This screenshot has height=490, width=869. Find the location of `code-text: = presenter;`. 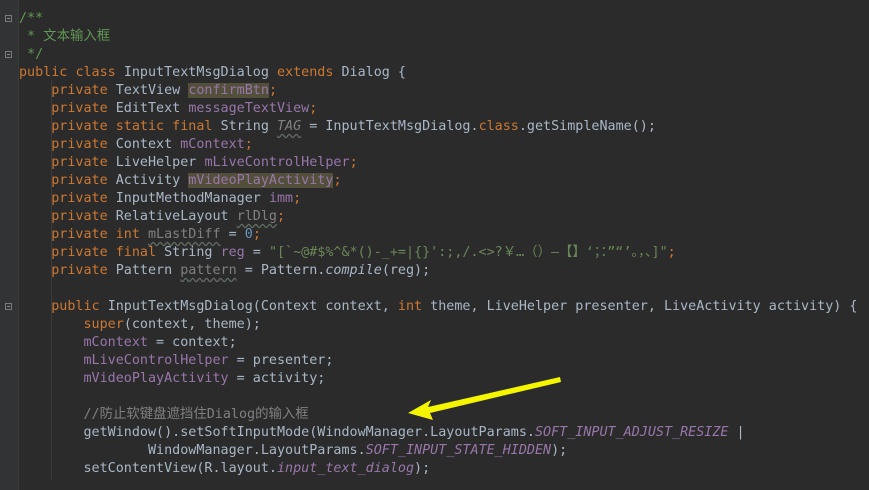

code-text: = presenter; is located at coordinates (281, 360).